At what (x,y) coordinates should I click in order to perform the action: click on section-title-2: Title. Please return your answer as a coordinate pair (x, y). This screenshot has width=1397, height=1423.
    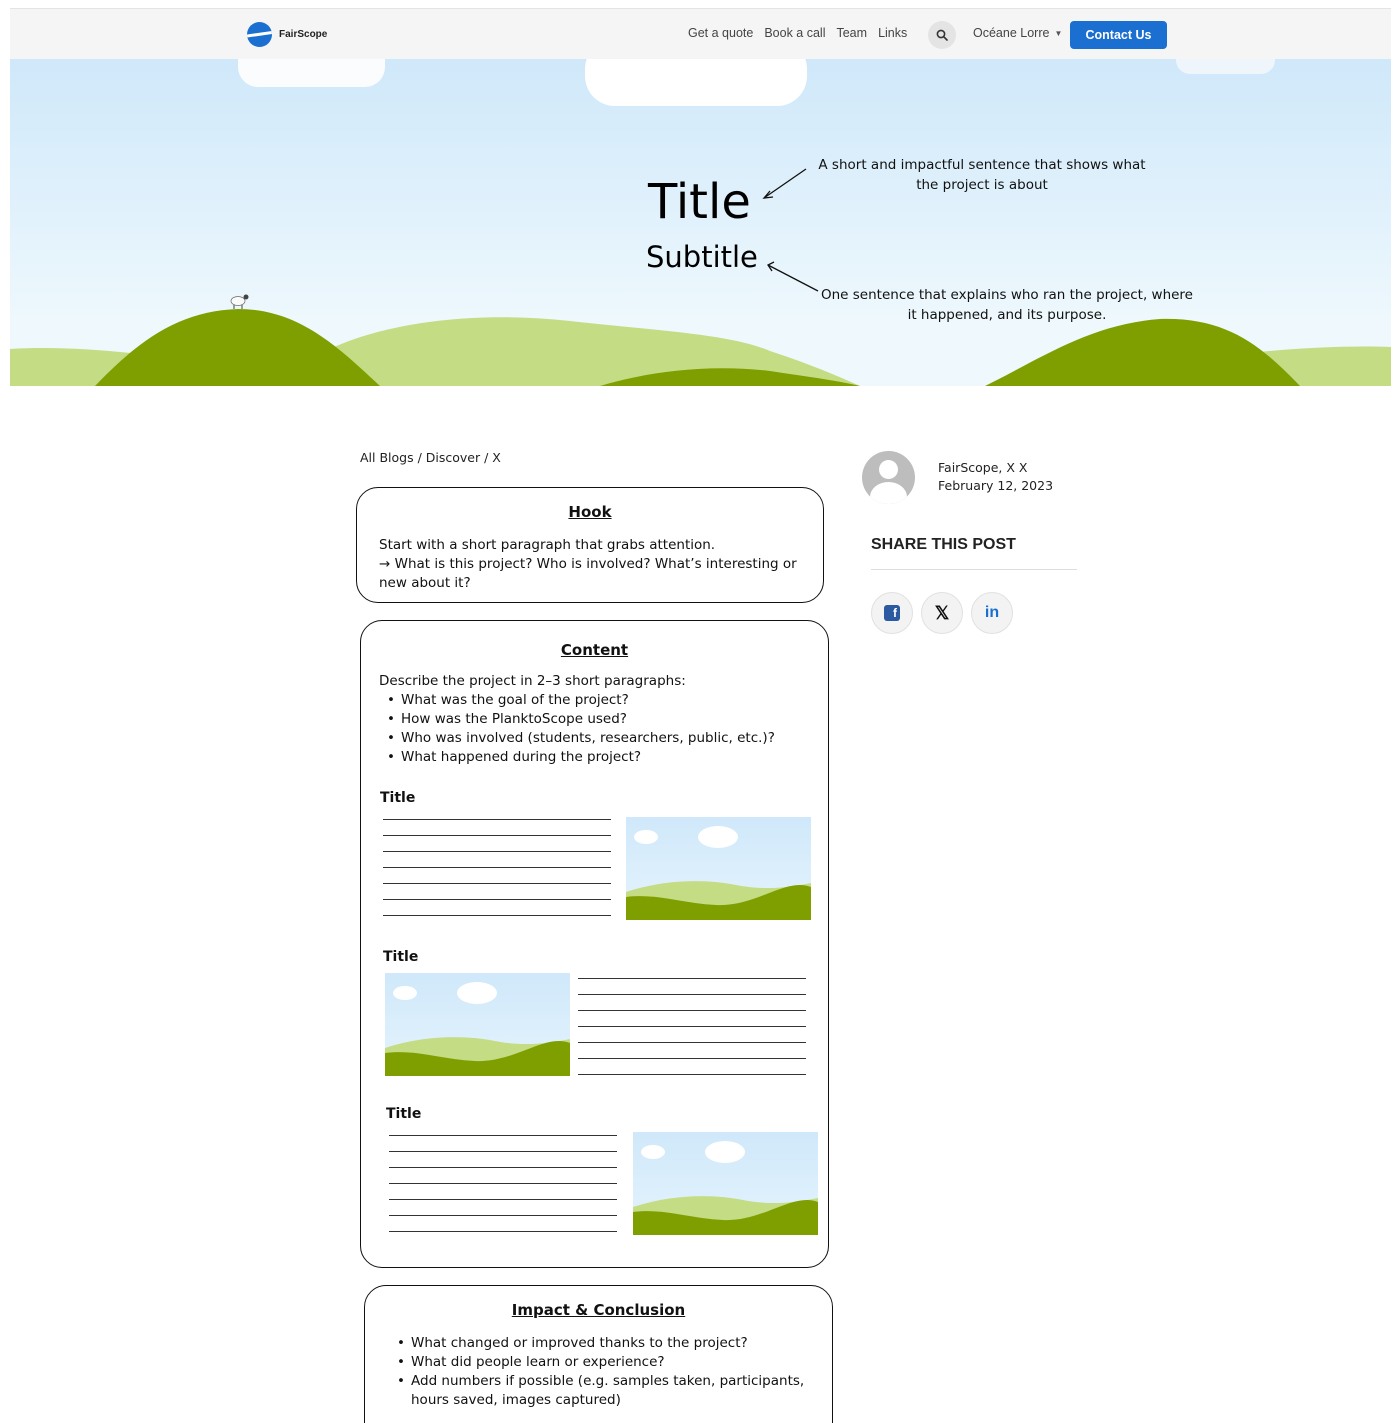
    Looking at the image, I should click on (401, 957).